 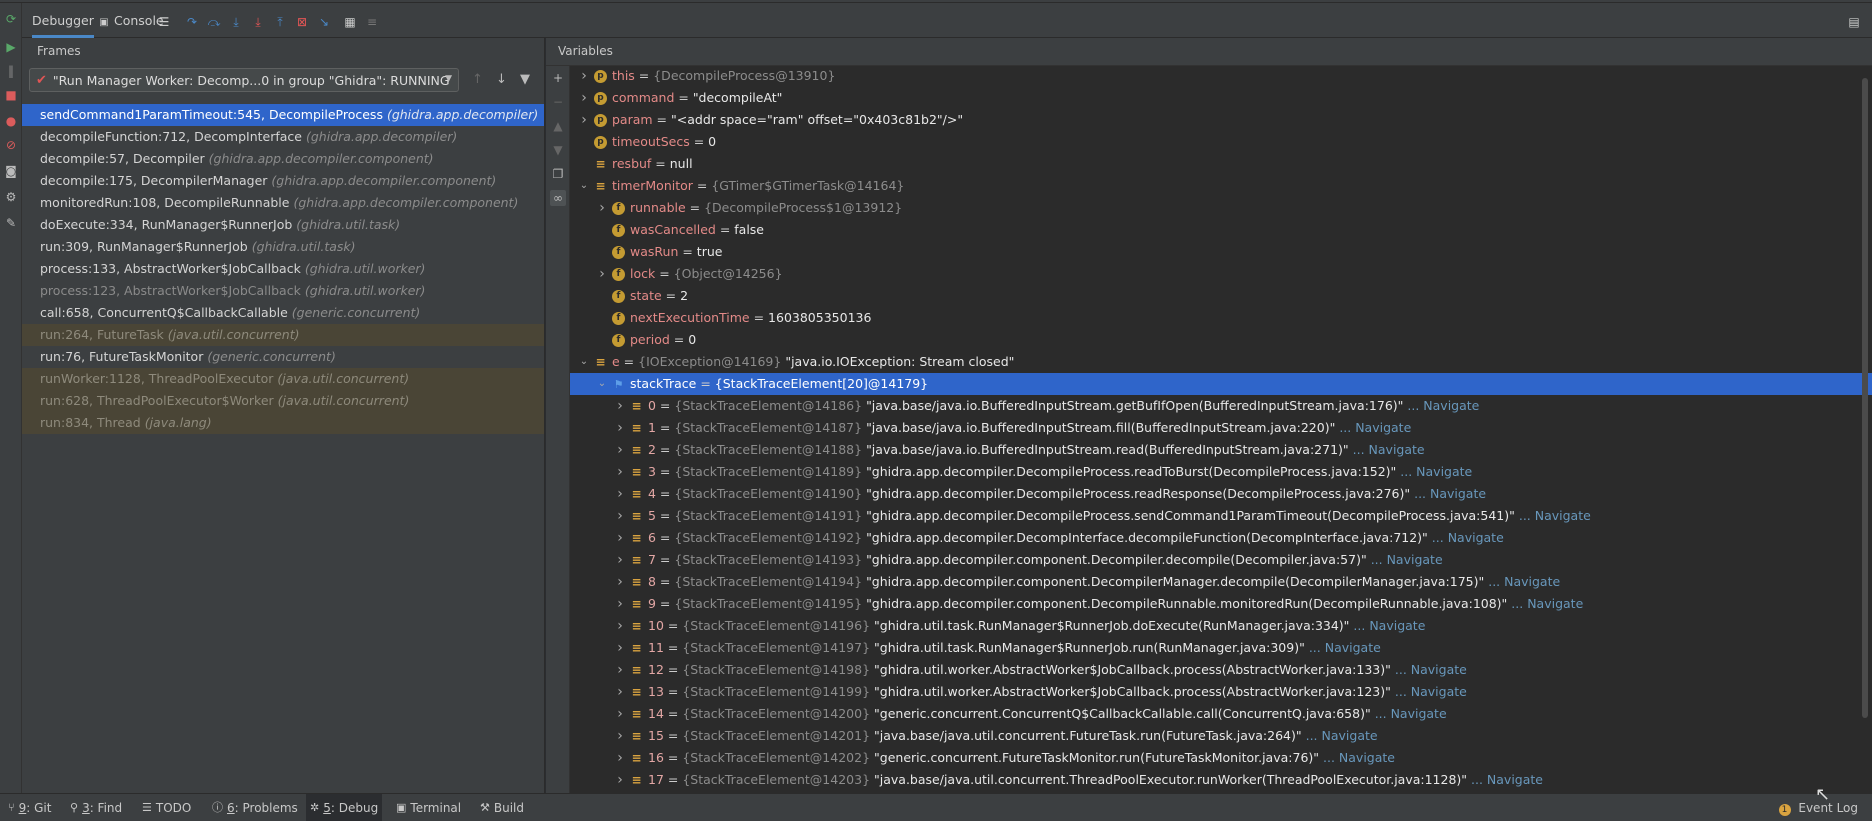 What do you see at coordinates (164, 22) in the screenshot?
I see `menu-icon: ☰` at bounding box center [164, 22].